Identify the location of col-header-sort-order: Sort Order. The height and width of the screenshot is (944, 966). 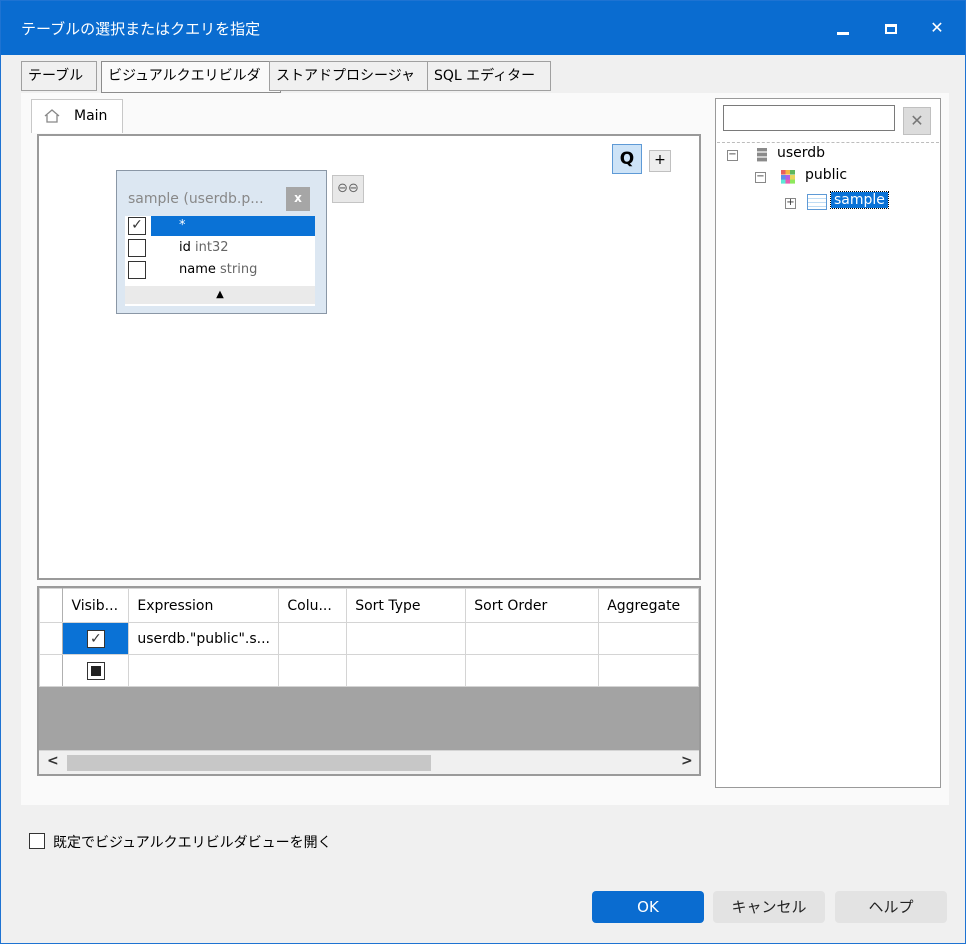
(532, 605).